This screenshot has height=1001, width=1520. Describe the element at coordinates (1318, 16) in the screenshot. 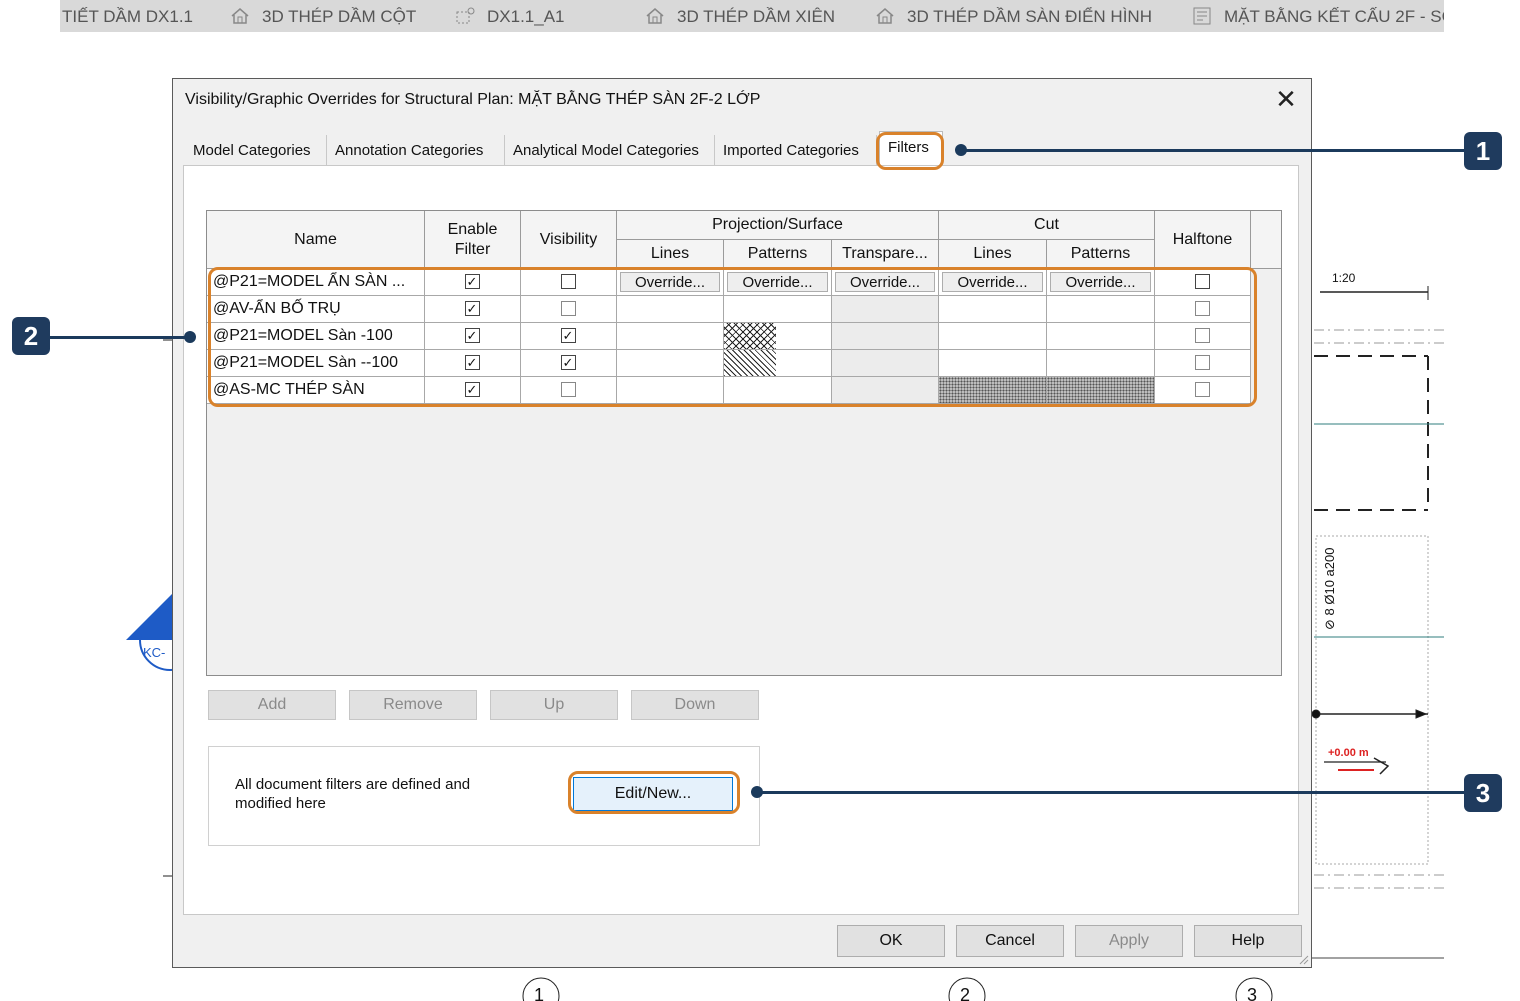

I see `view-tab-mat-bang-ket-cau: MẶT BẰNG KẾT CẤU 2F - SC` at that location.